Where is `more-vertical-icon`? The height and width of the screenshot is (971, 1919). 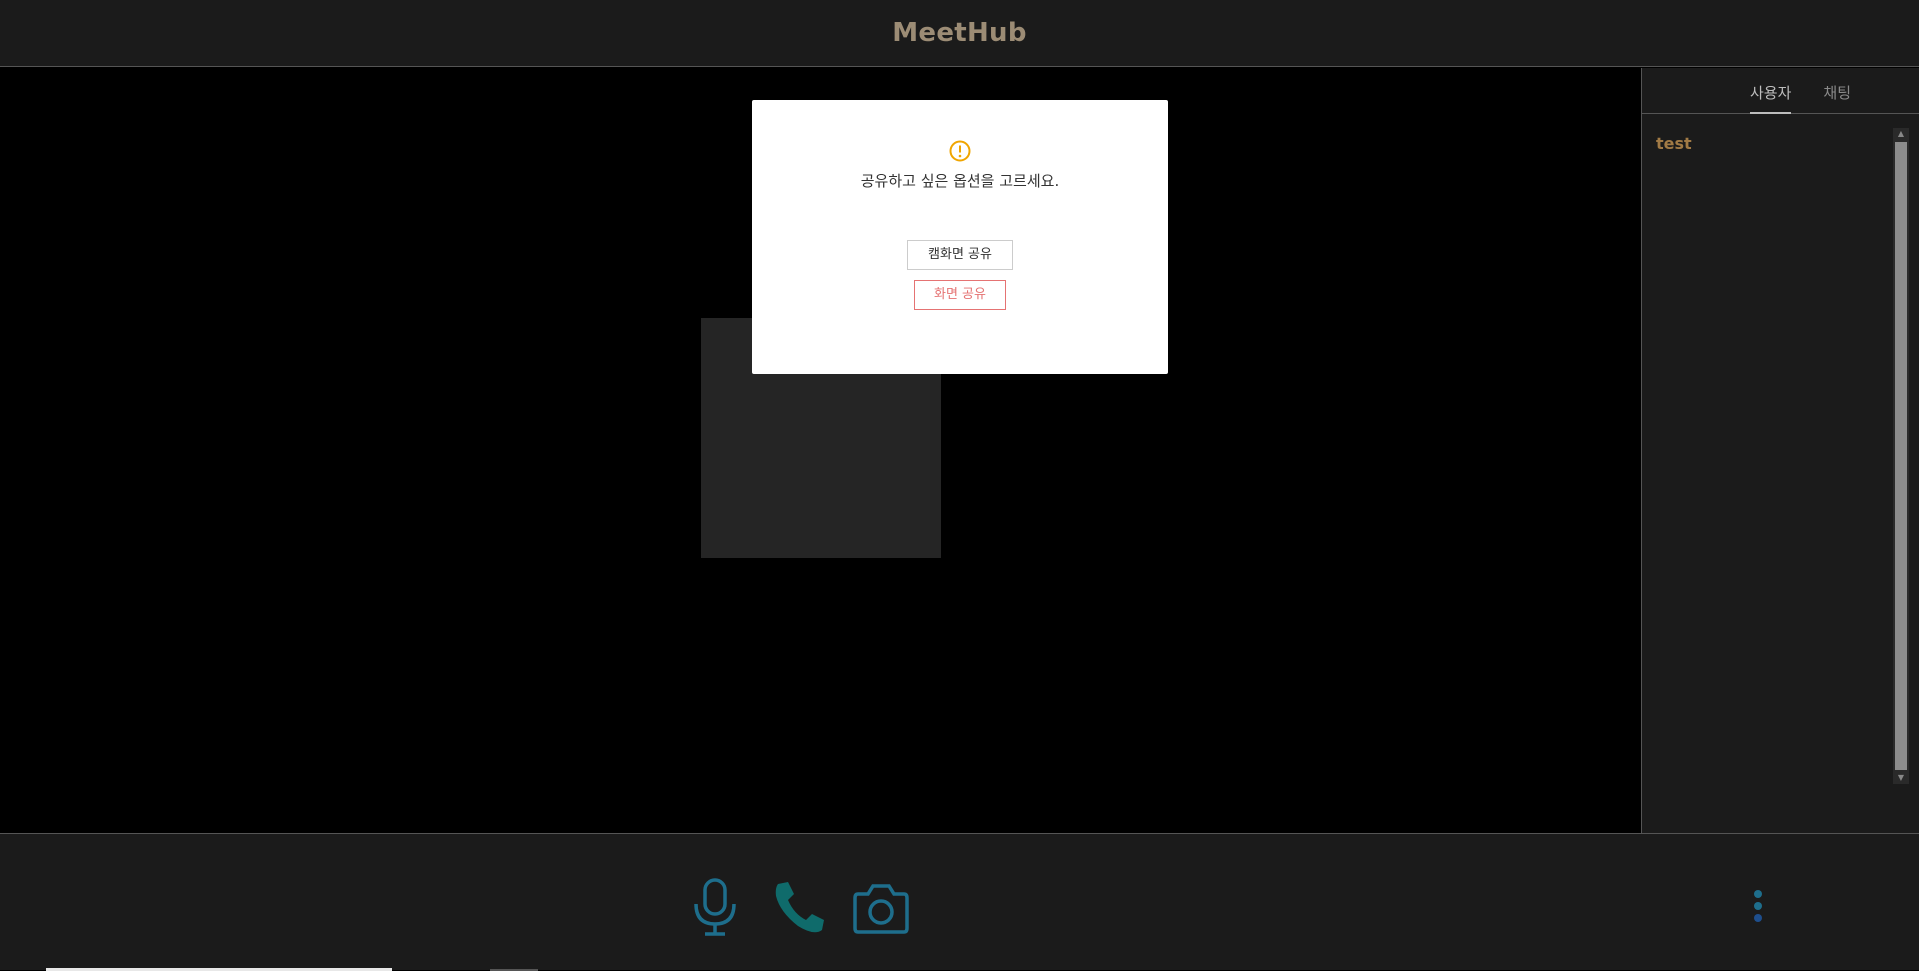 more-vertical-icon is located at coordinates (1758, 906).